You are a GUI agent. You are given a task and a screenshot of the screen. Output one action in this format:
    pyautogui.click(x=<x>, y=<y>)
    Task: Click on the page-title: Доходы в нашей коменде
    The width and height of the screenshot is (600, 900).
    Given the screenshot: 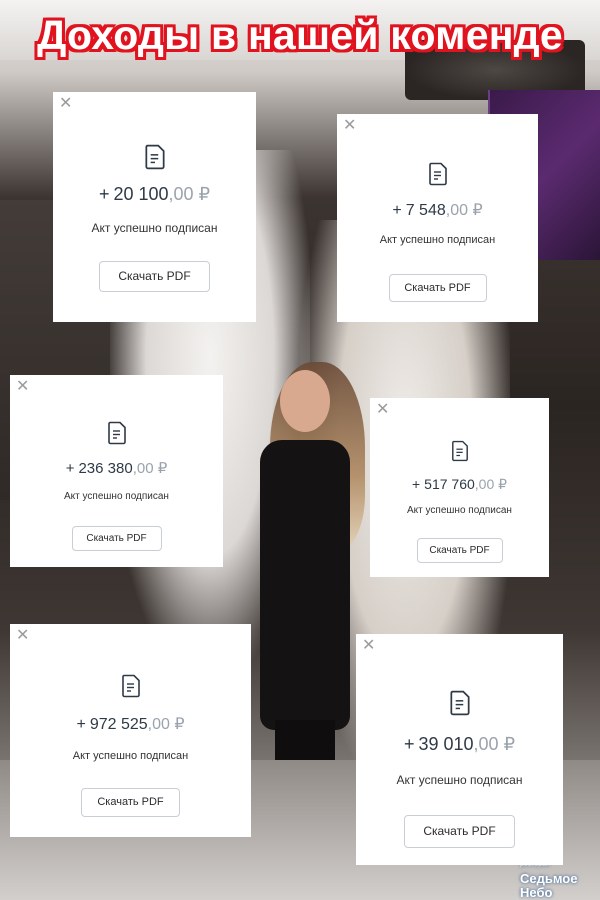 What is the action you would take?
    pyautogui.click(x=300, y=35)
    